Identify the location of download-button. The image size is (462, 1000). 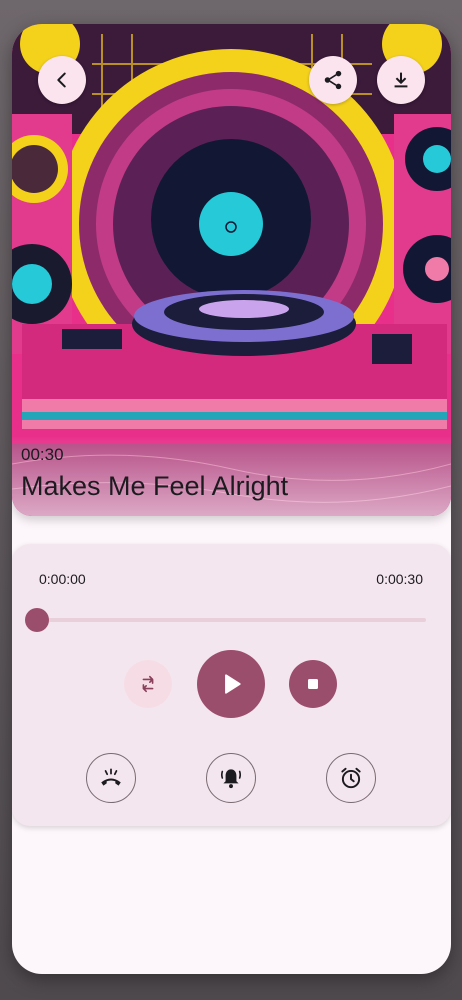
(401, 80).